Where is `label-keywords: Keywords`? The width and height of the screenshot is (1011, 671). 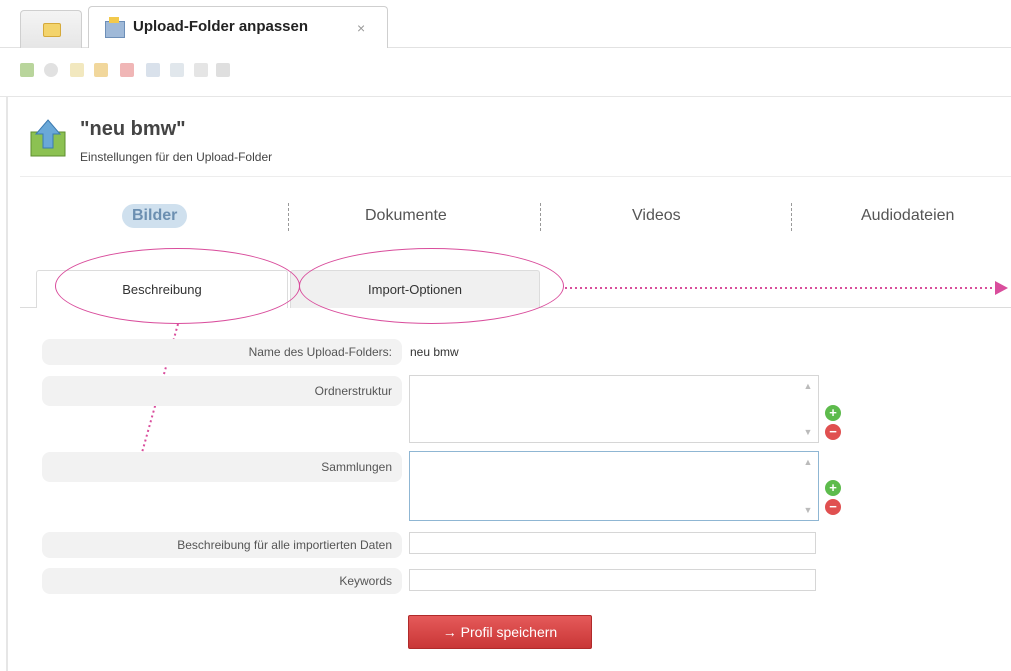 label-keywords: Keywords is located at coordinates (222, 581).